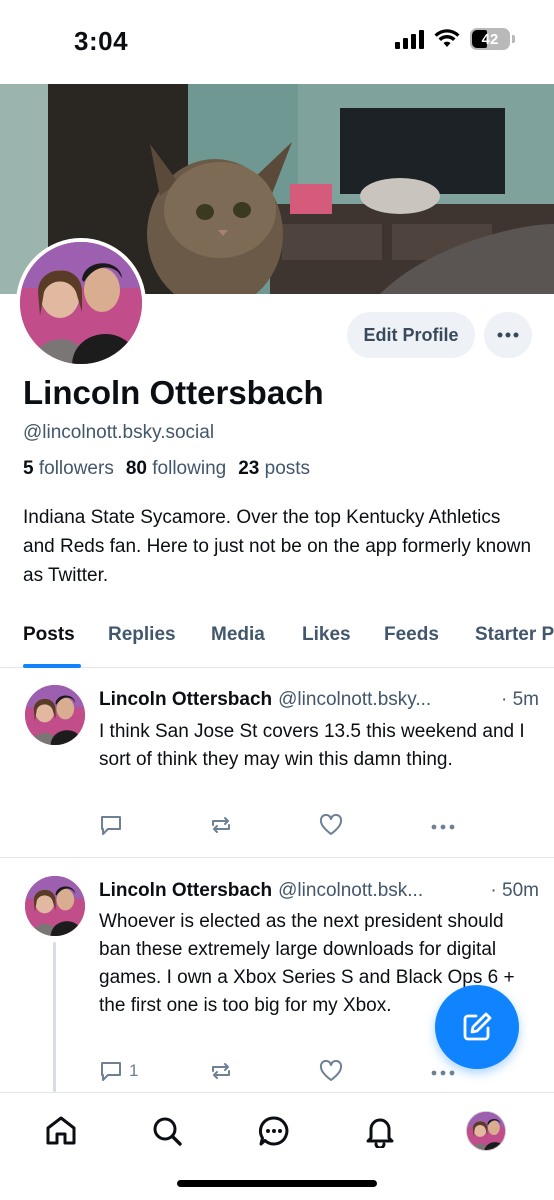 The width and height of the screenshot is (554, 1200). Describe the element at coordinates (277, 1183) in the screenshot. I see `home-indicator` at that location.